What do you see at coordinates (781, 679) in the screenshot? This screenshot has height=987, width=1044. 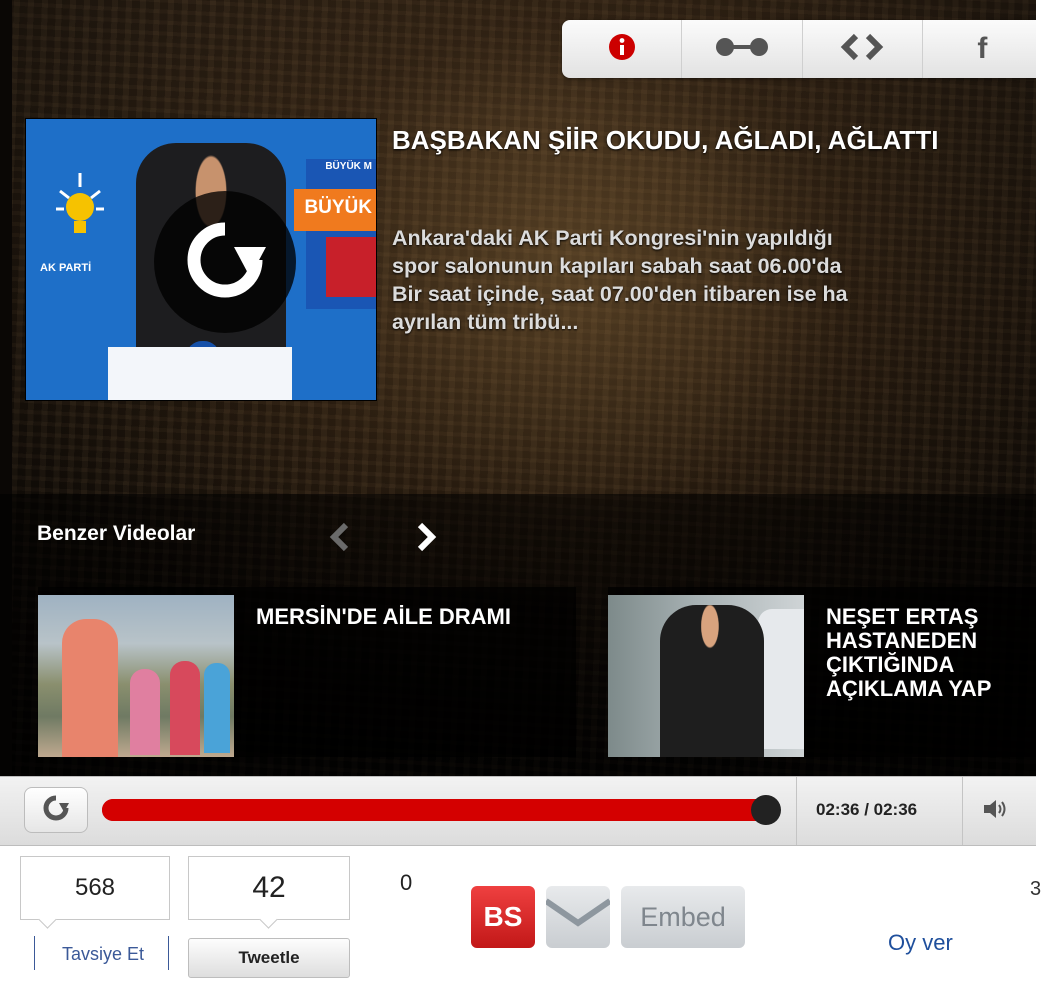 I see `vehicle-shape` at bounding box center [781, 679].